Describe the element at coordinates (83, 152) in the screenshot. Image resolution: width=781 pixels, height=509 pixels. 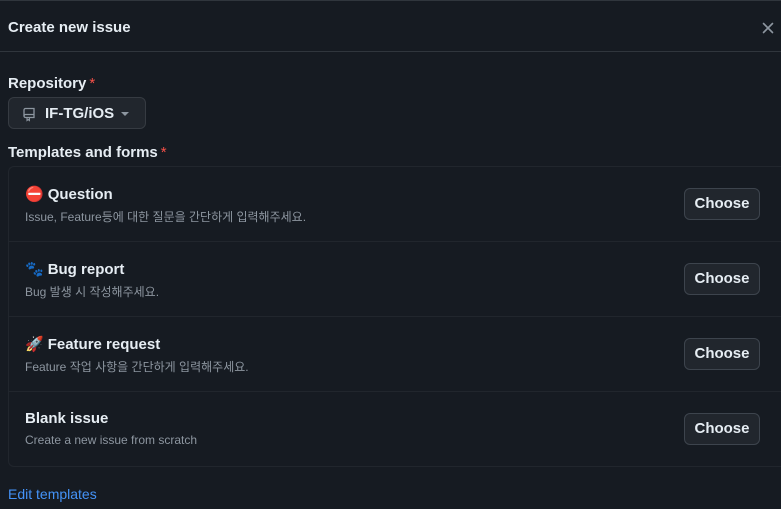
I see `templates-label-text: Templates and forms` at that location.